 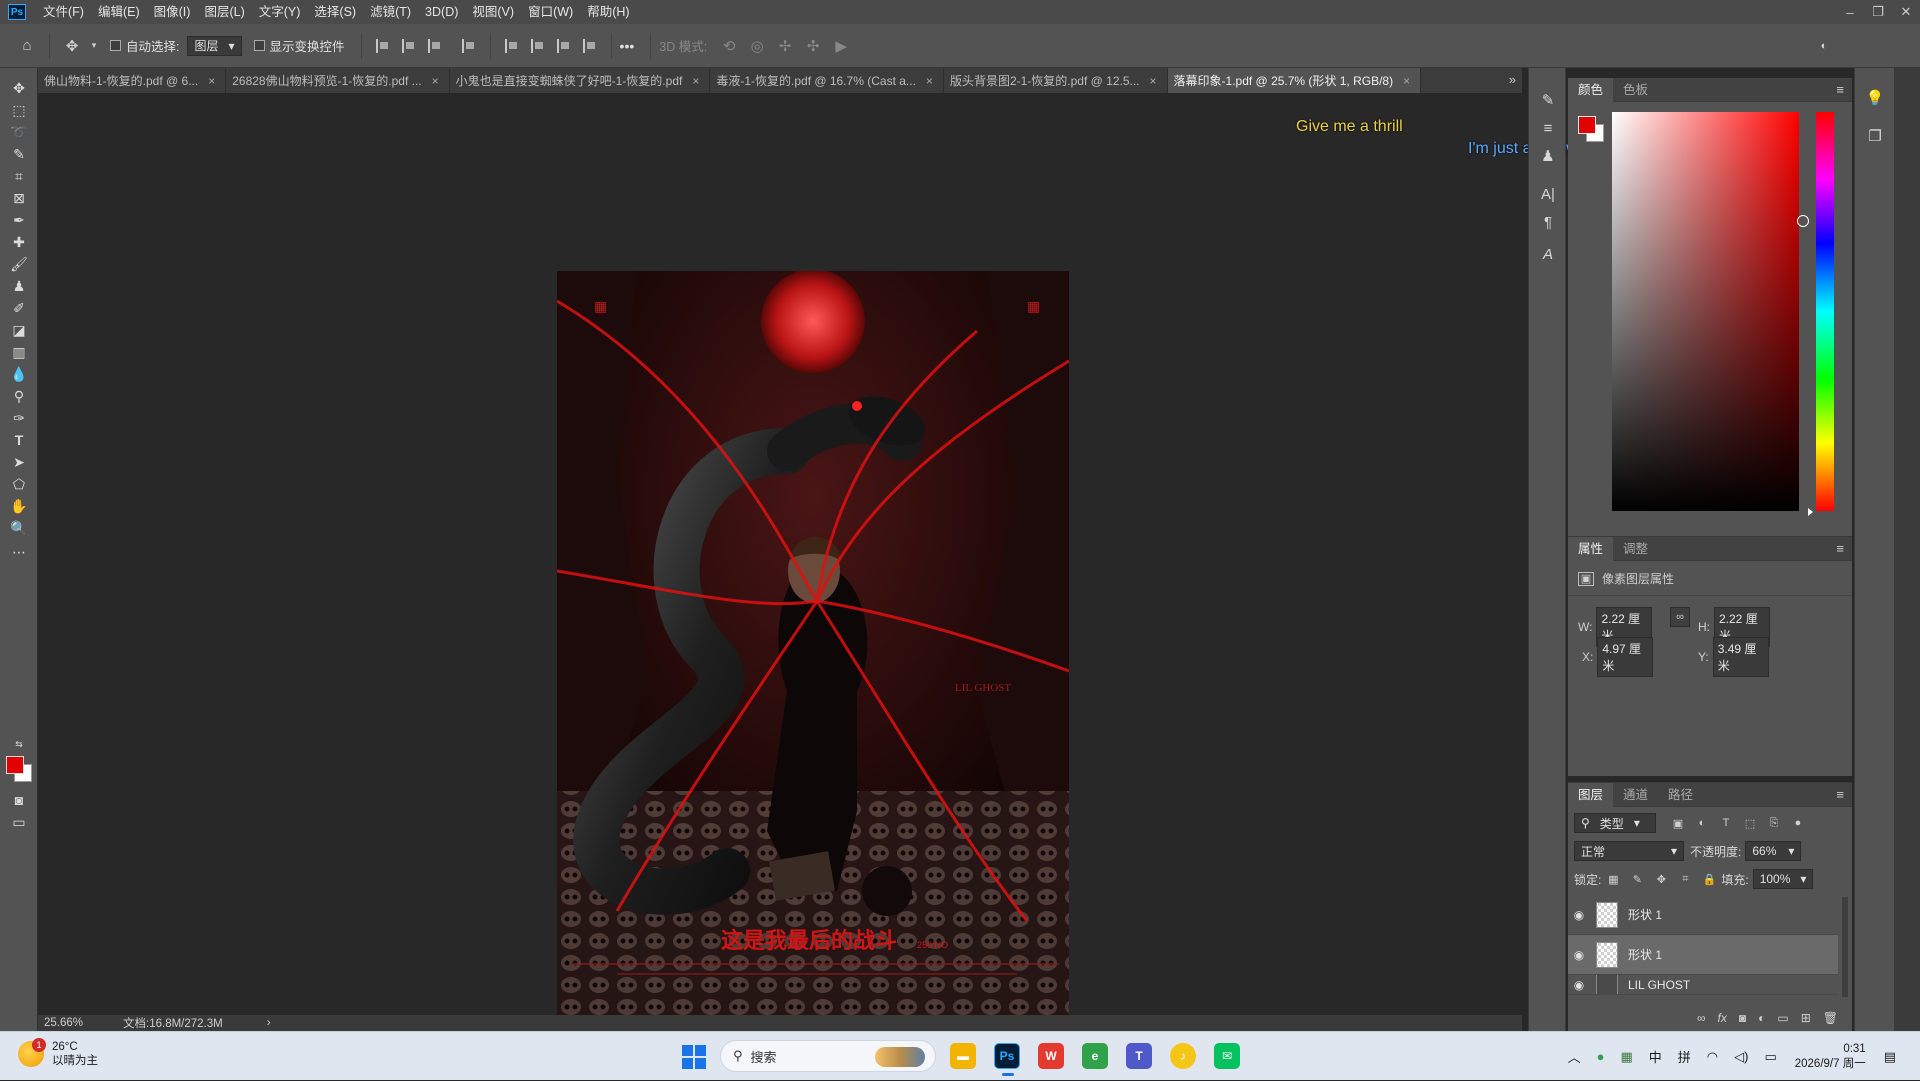 What do you see at coordinates (1626, 1057) in the screenshot?
I see `tray-app-icon: ▦` at bounding box center [1626, 1057].